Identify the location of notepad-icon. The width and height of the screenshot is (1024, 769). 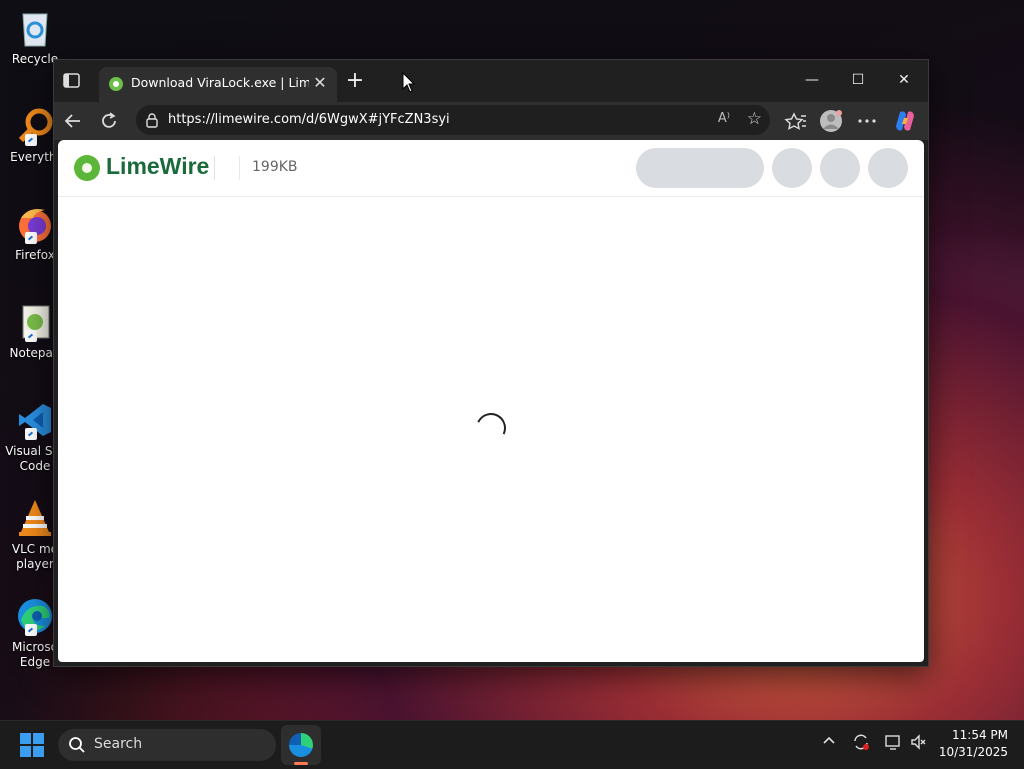
(35, 322).